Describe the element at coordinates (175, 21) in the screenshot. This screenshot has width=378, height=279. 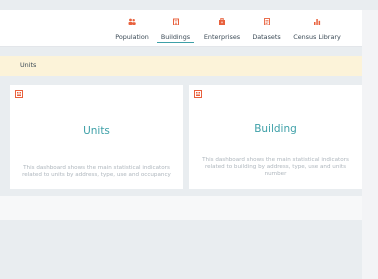
I see `building-icon` at that location.